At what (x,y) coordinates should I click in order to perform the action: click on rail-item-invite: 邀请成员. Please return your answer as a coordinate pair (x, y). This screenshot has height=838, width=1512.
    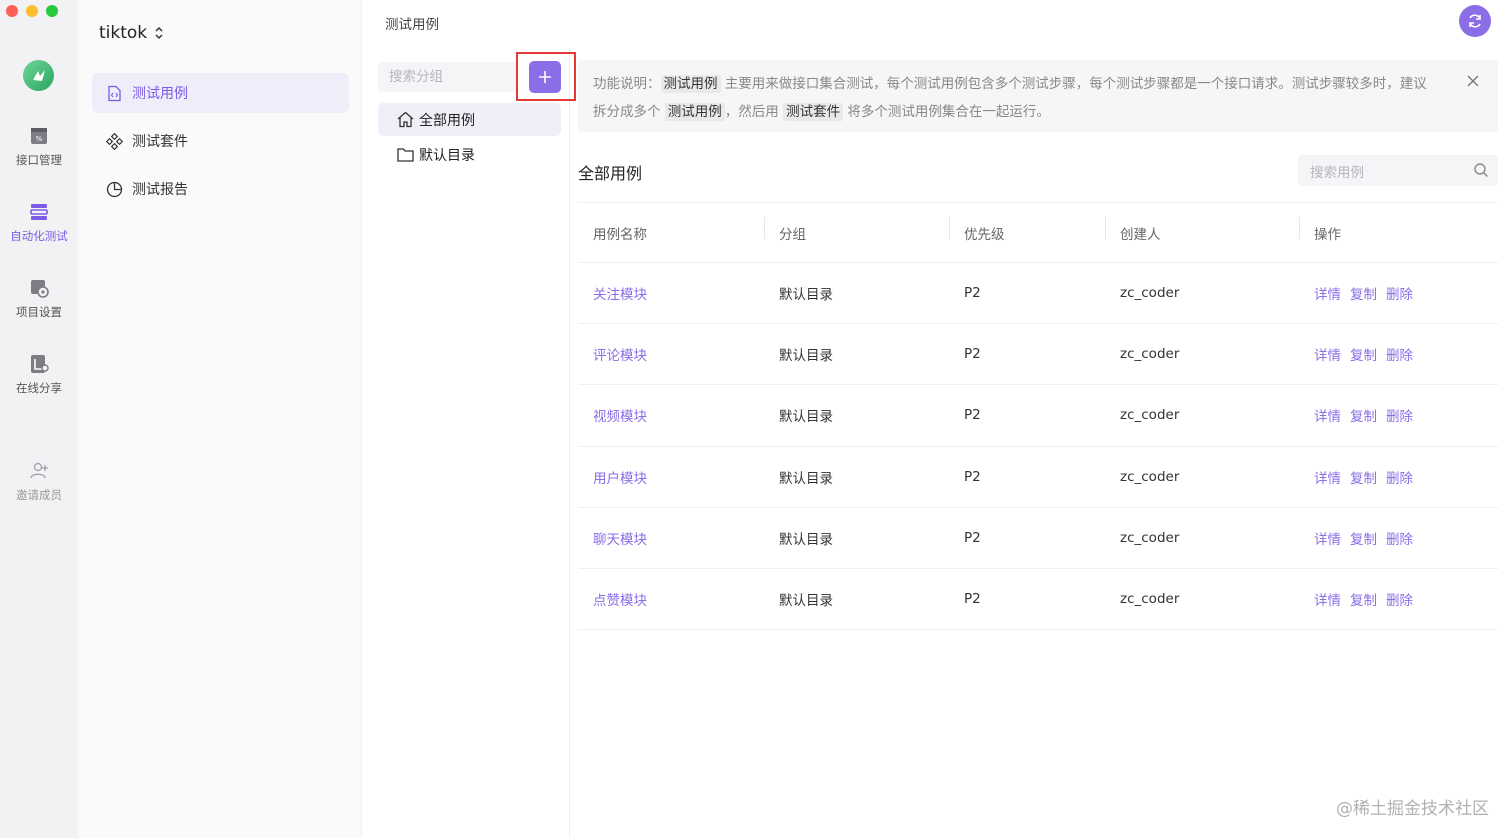
    Looking at the image, I should click on (39, 481).